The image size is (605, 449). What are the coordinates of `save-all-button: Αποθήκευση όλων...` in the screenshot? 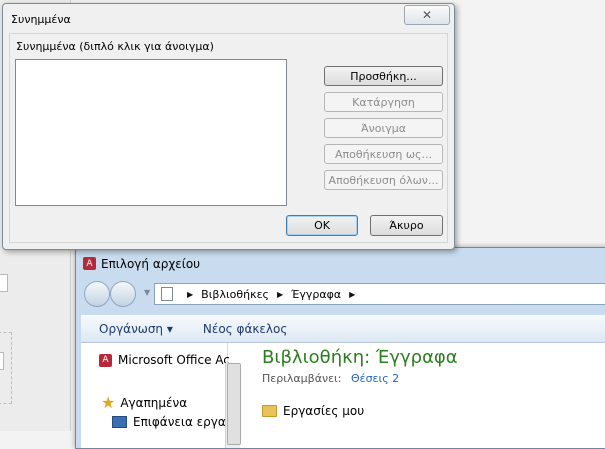 It's located at (383, 180).